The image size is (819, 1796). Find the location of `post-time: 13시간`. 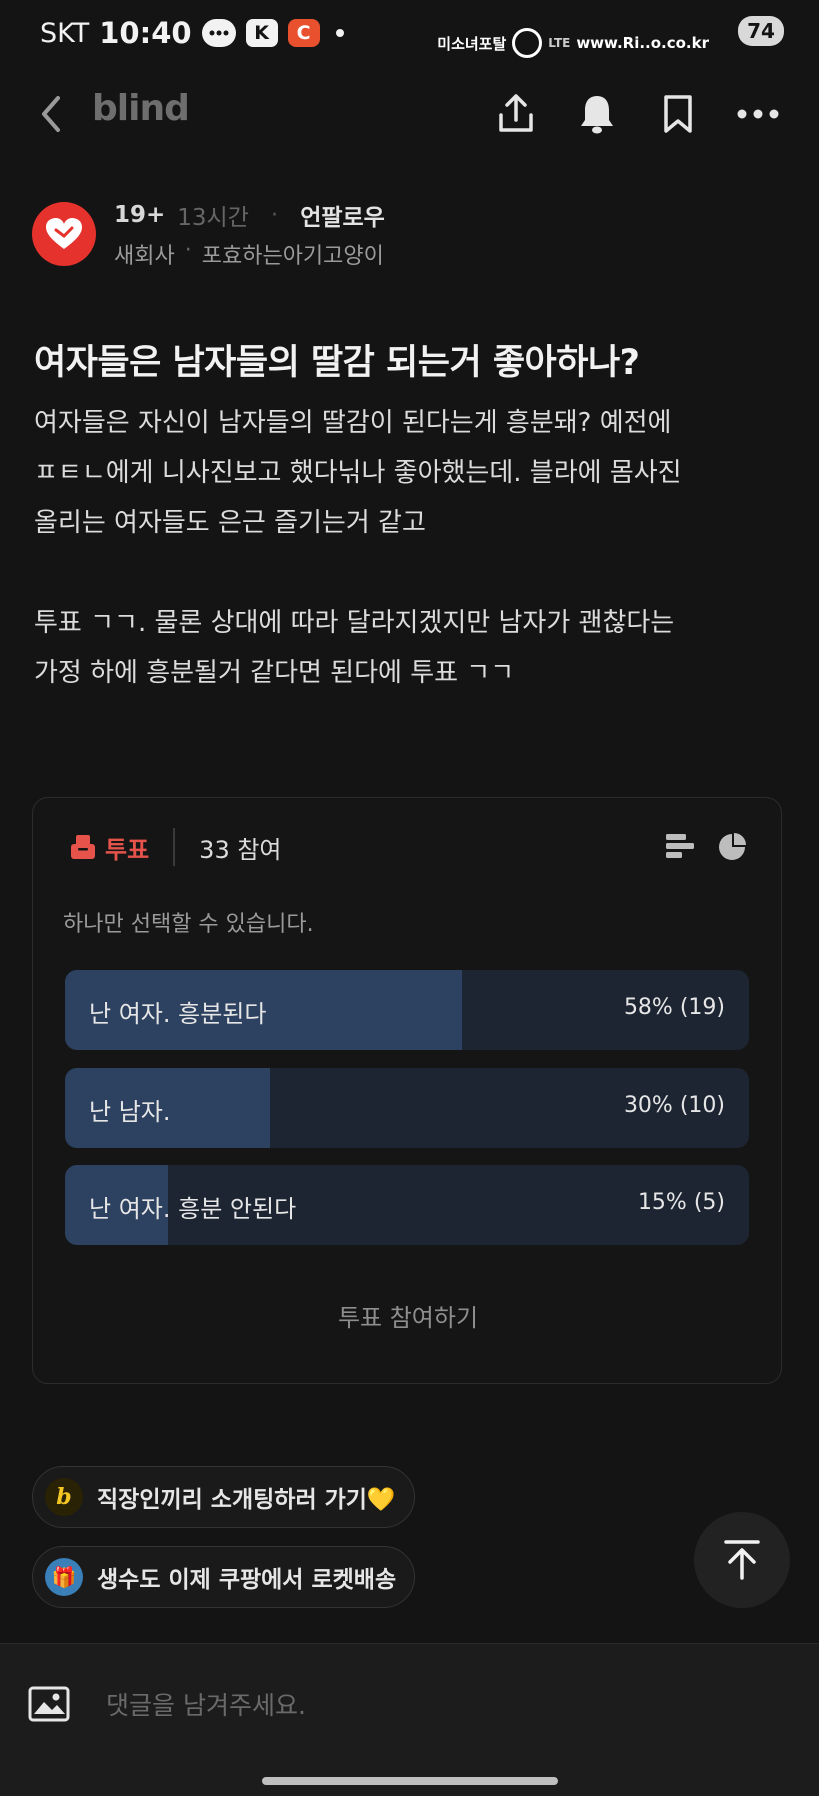

post-time: 13시간 is located at coordinates (213, 218).